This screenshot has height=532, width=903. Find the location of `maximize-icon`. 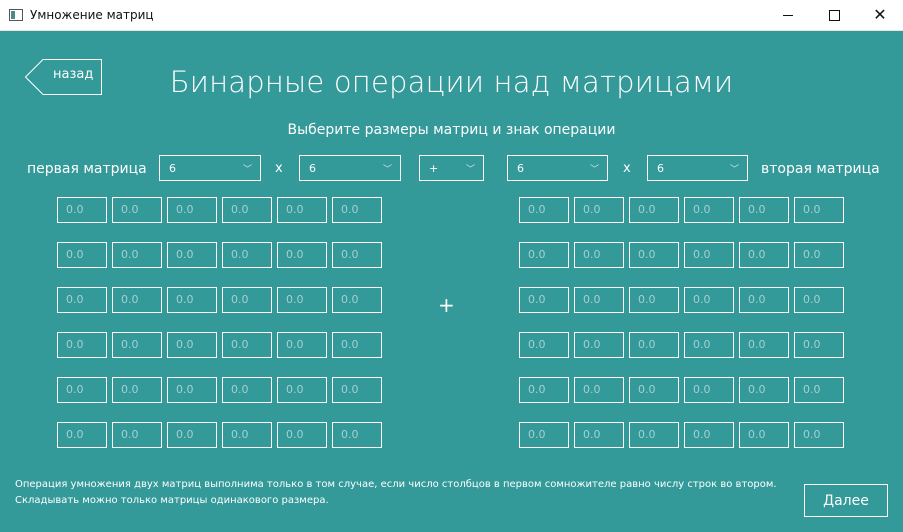

maximize-icon is located at coordinates (834, 15).